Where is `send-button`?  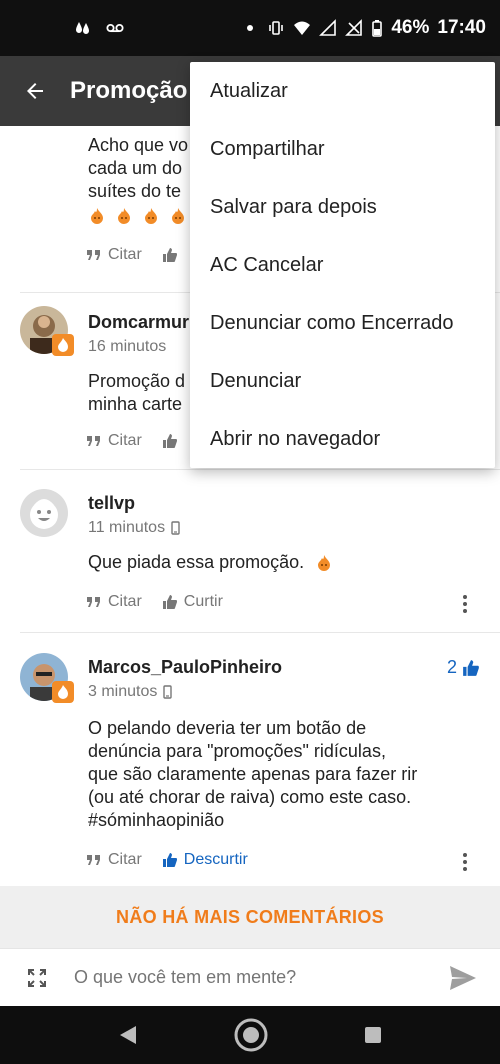
send-button is located at coordinates (463, 978).